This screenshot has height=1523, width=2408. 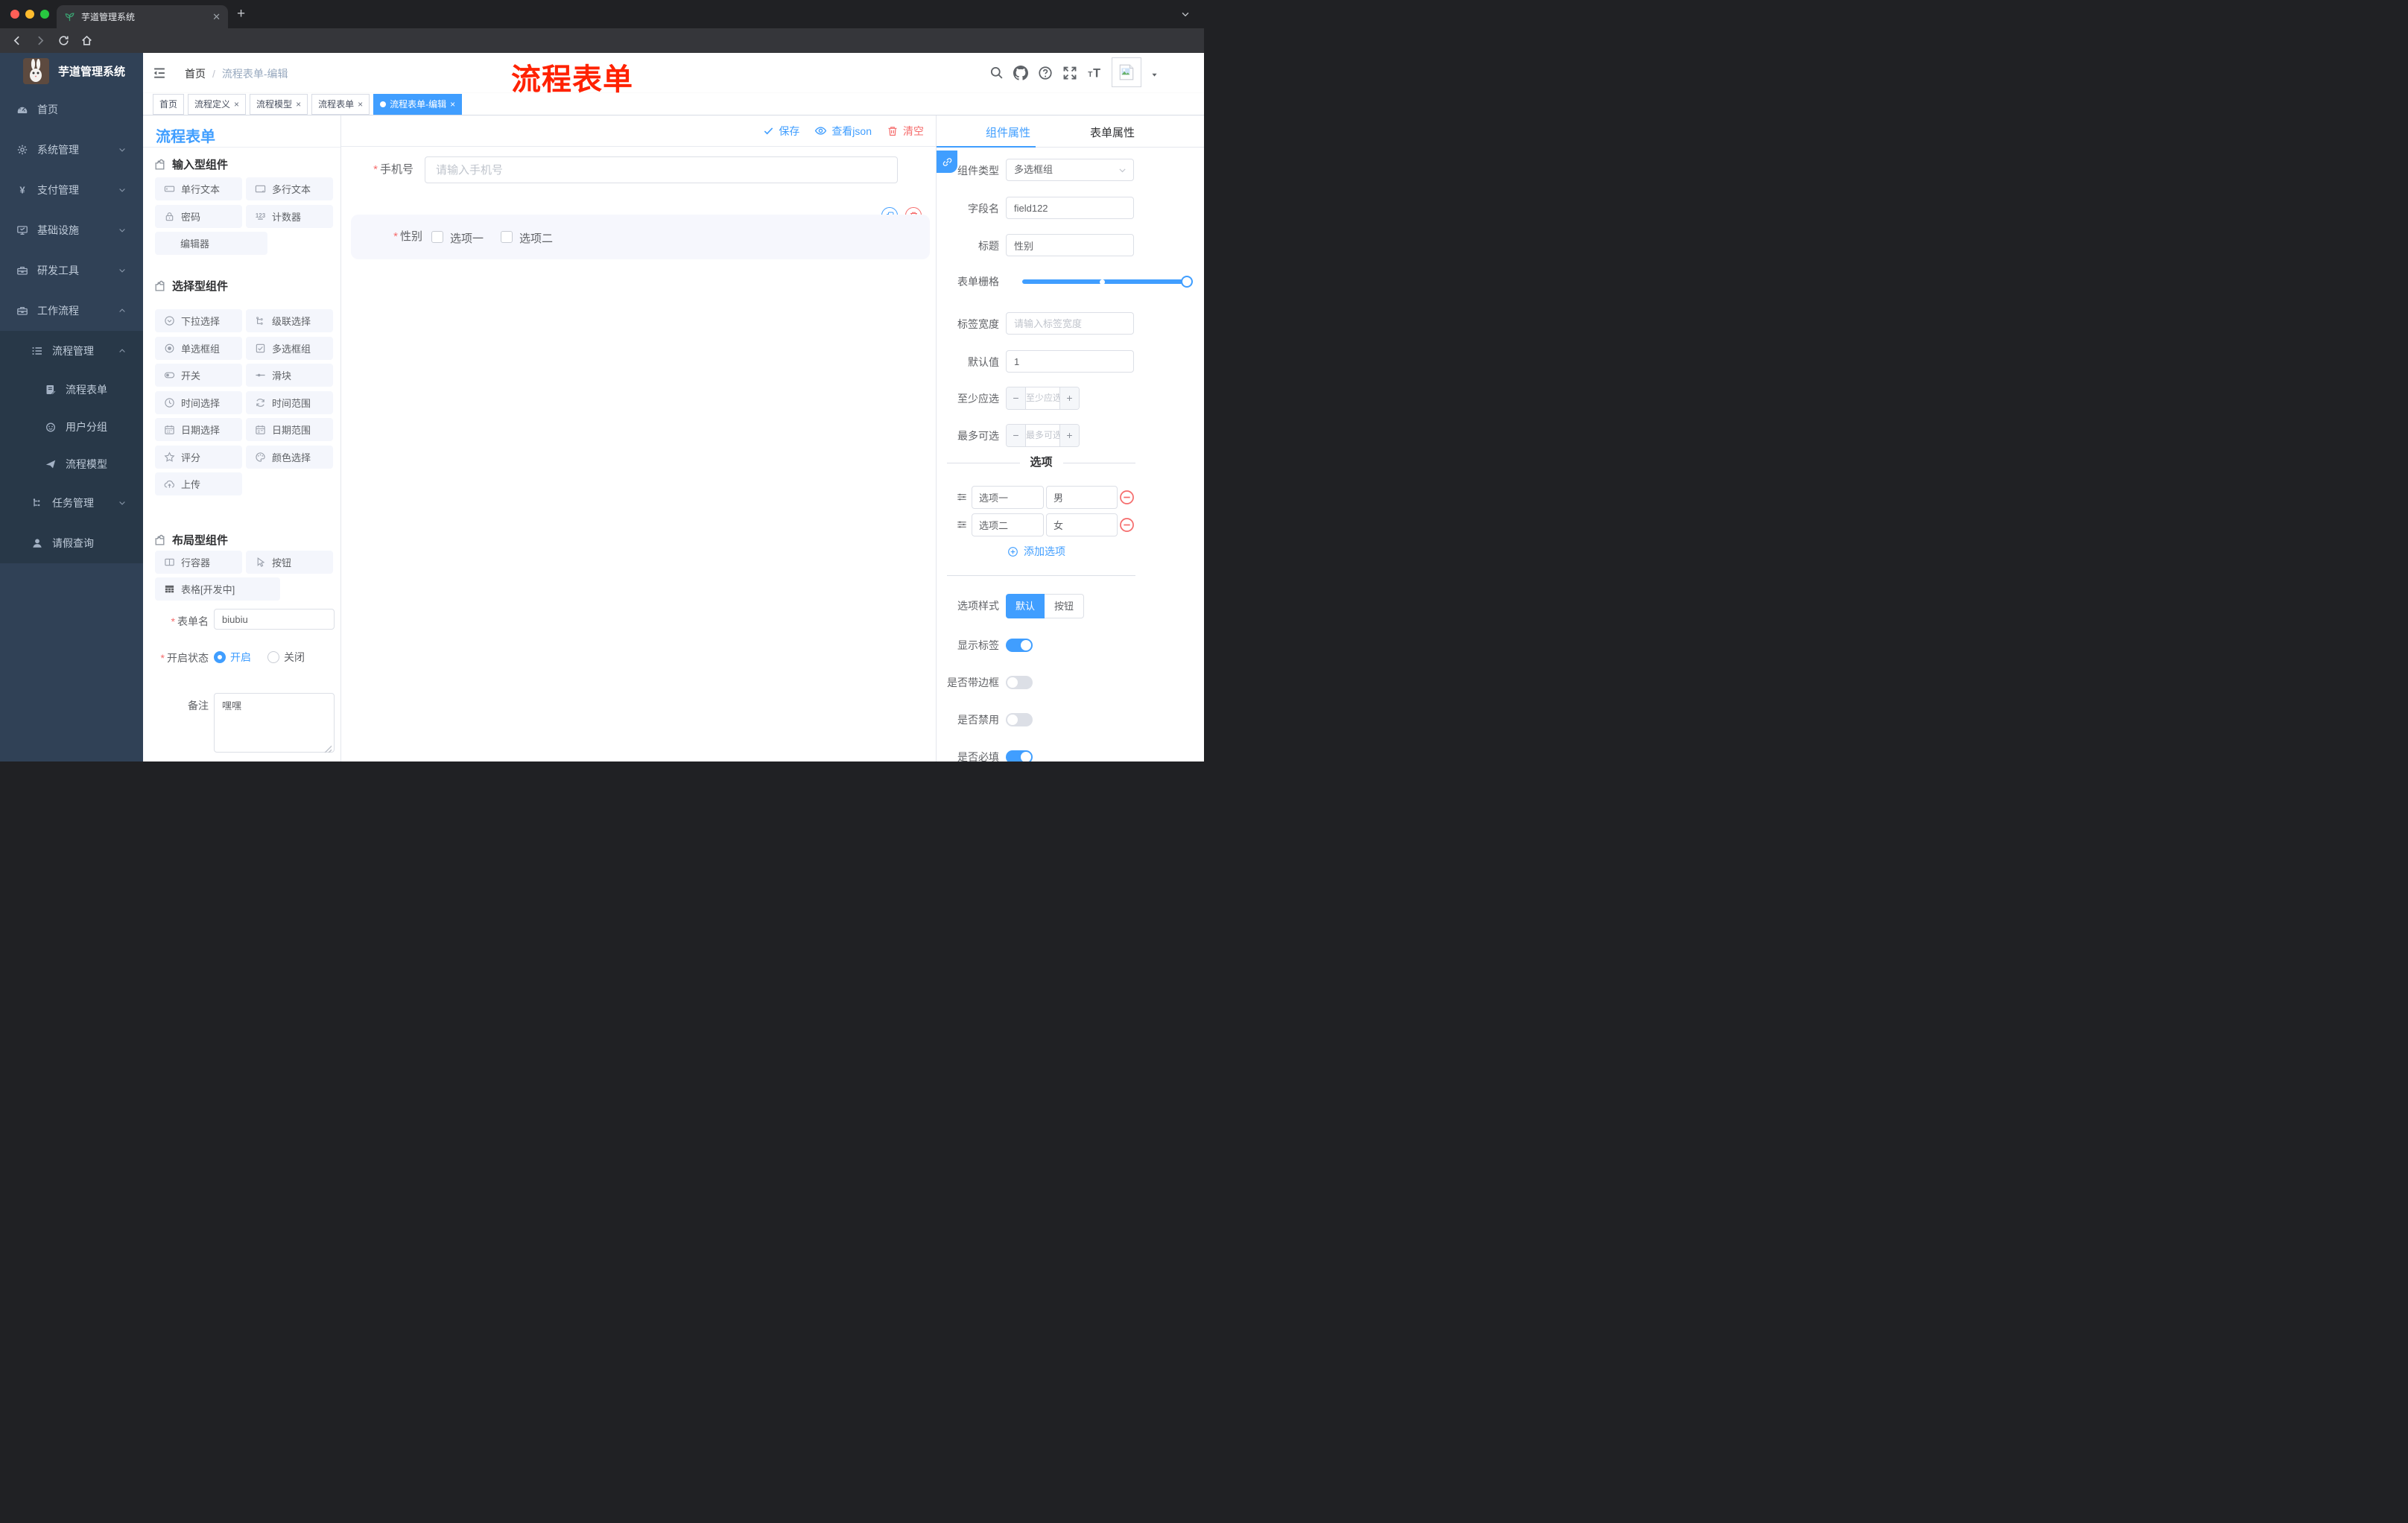 I want to click on checkbox-option2-label: 选项二, so click(x=536, y=238).